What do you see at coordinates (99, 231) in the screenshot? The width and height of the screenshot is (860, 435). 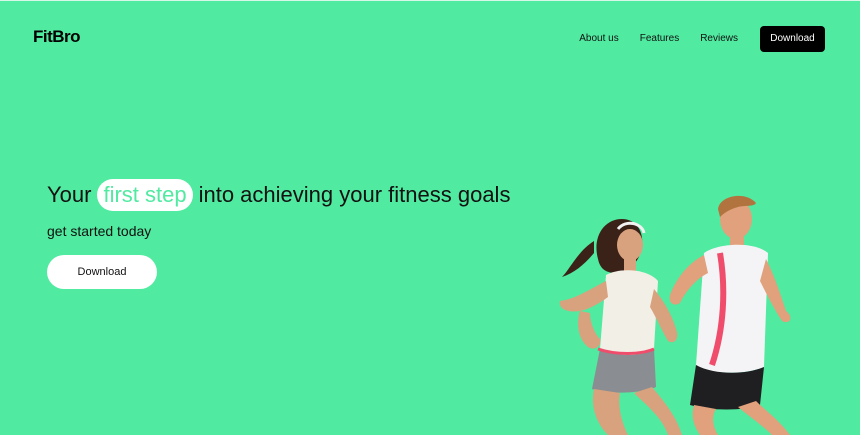 I see `hero-subheading: get started today` at bounding box center [99, 231].